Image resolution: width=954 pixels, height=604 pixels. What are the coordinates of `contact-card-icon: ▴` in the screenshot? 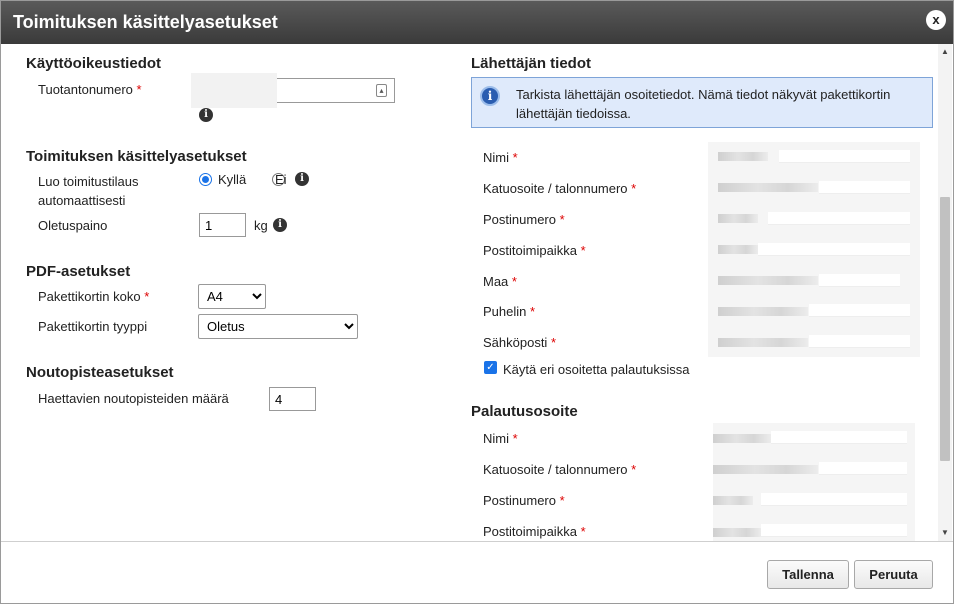 It's located at (381, 90).